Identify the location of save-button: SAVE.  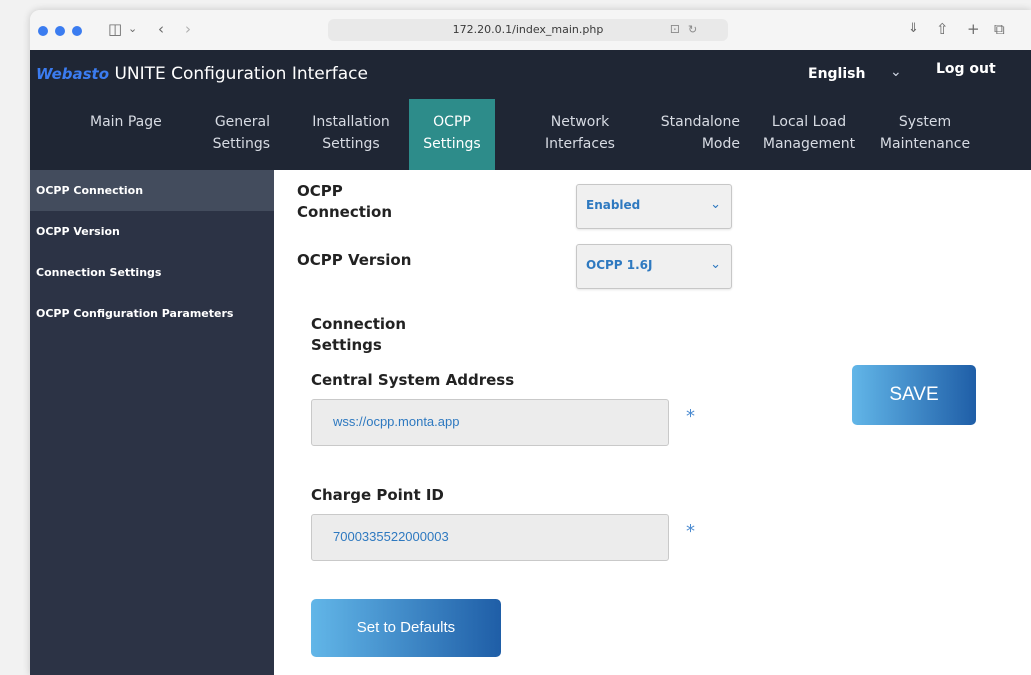
(914, 395).